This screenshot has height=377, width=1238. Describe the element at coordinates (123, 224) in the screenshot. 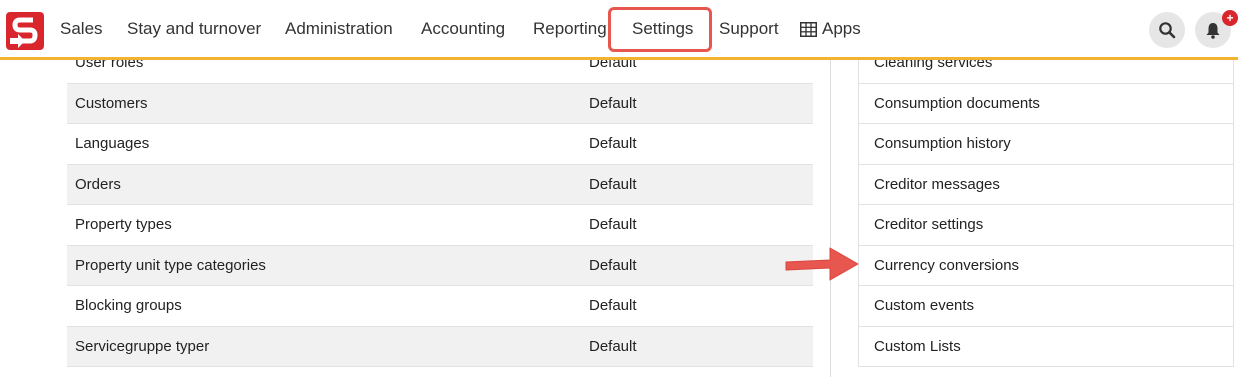

I see `row-name: Property types` at that location.